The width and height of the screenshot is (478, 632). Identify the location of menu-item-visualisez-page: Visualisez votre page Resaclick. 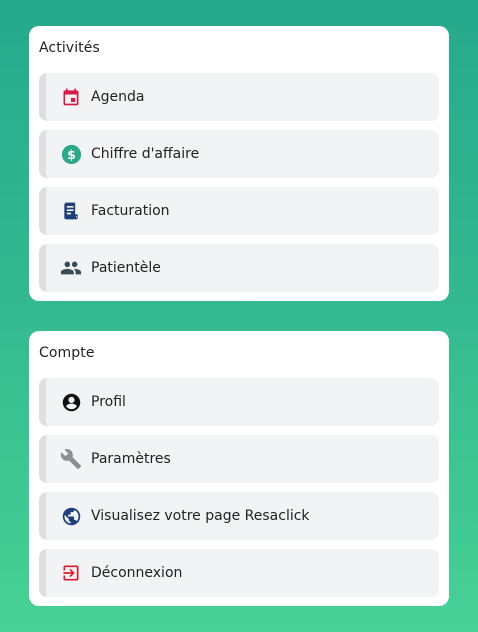
(239, 516).